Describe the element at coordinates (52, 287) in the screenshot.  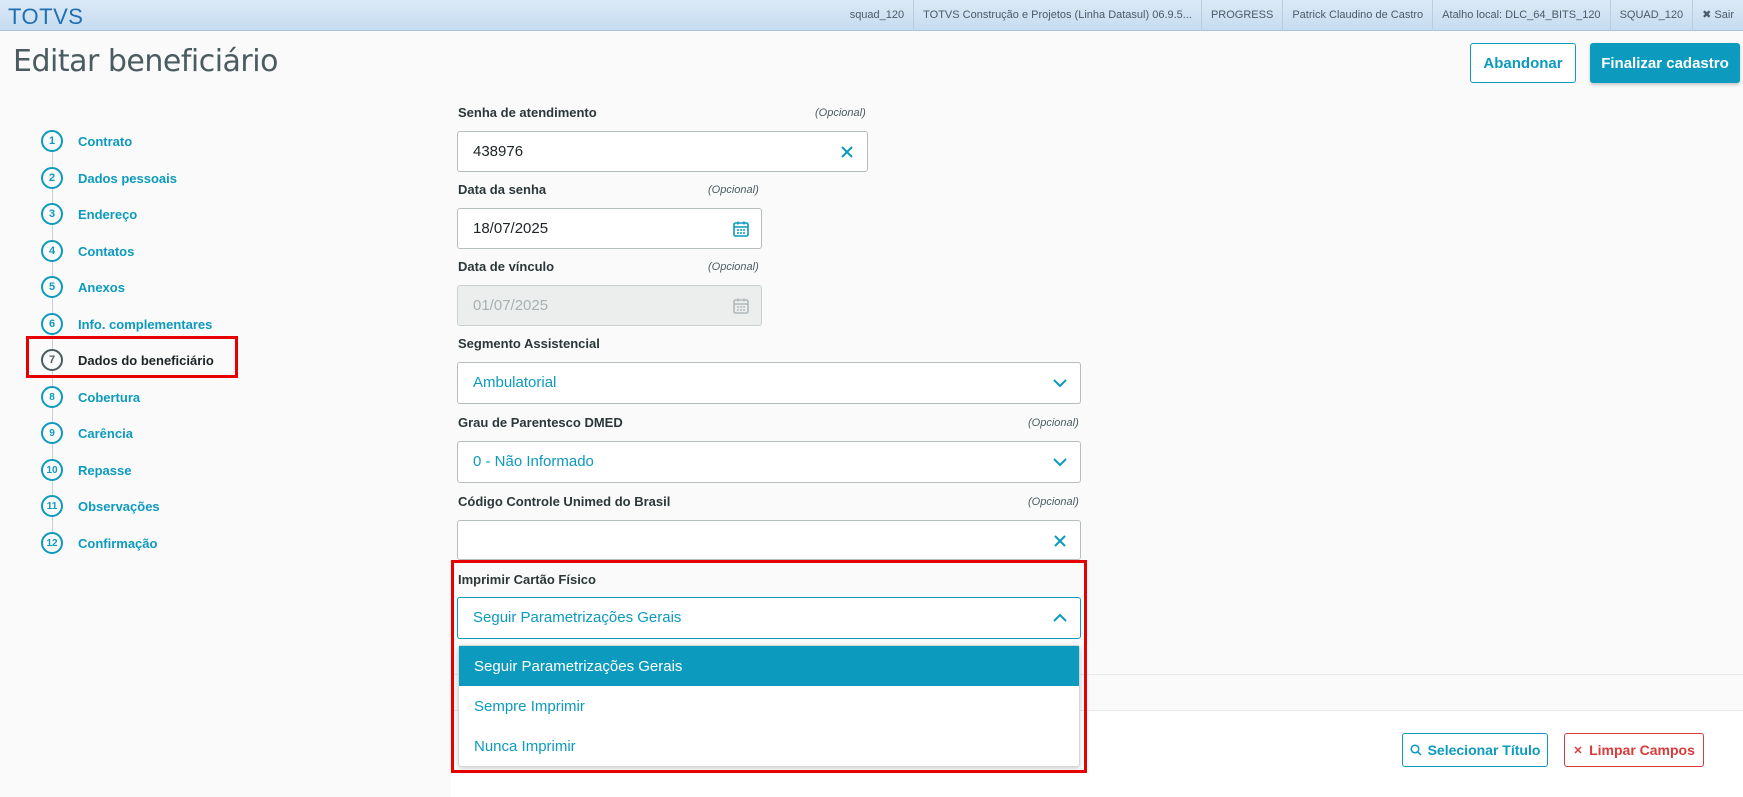
I see `step-number: 5` at that location.